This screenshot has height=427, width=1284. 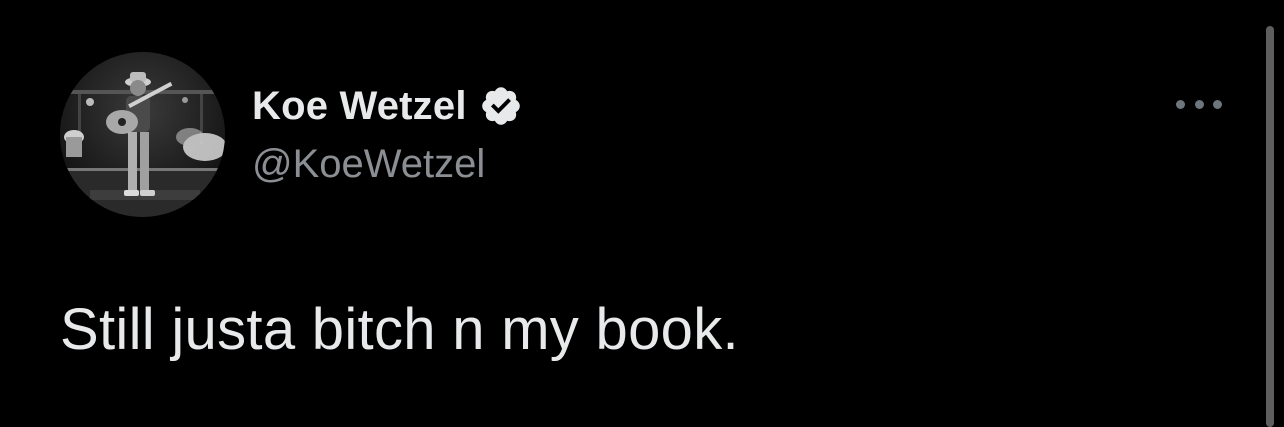 I want to click on scrollbar, so click(x=1270, y=226).